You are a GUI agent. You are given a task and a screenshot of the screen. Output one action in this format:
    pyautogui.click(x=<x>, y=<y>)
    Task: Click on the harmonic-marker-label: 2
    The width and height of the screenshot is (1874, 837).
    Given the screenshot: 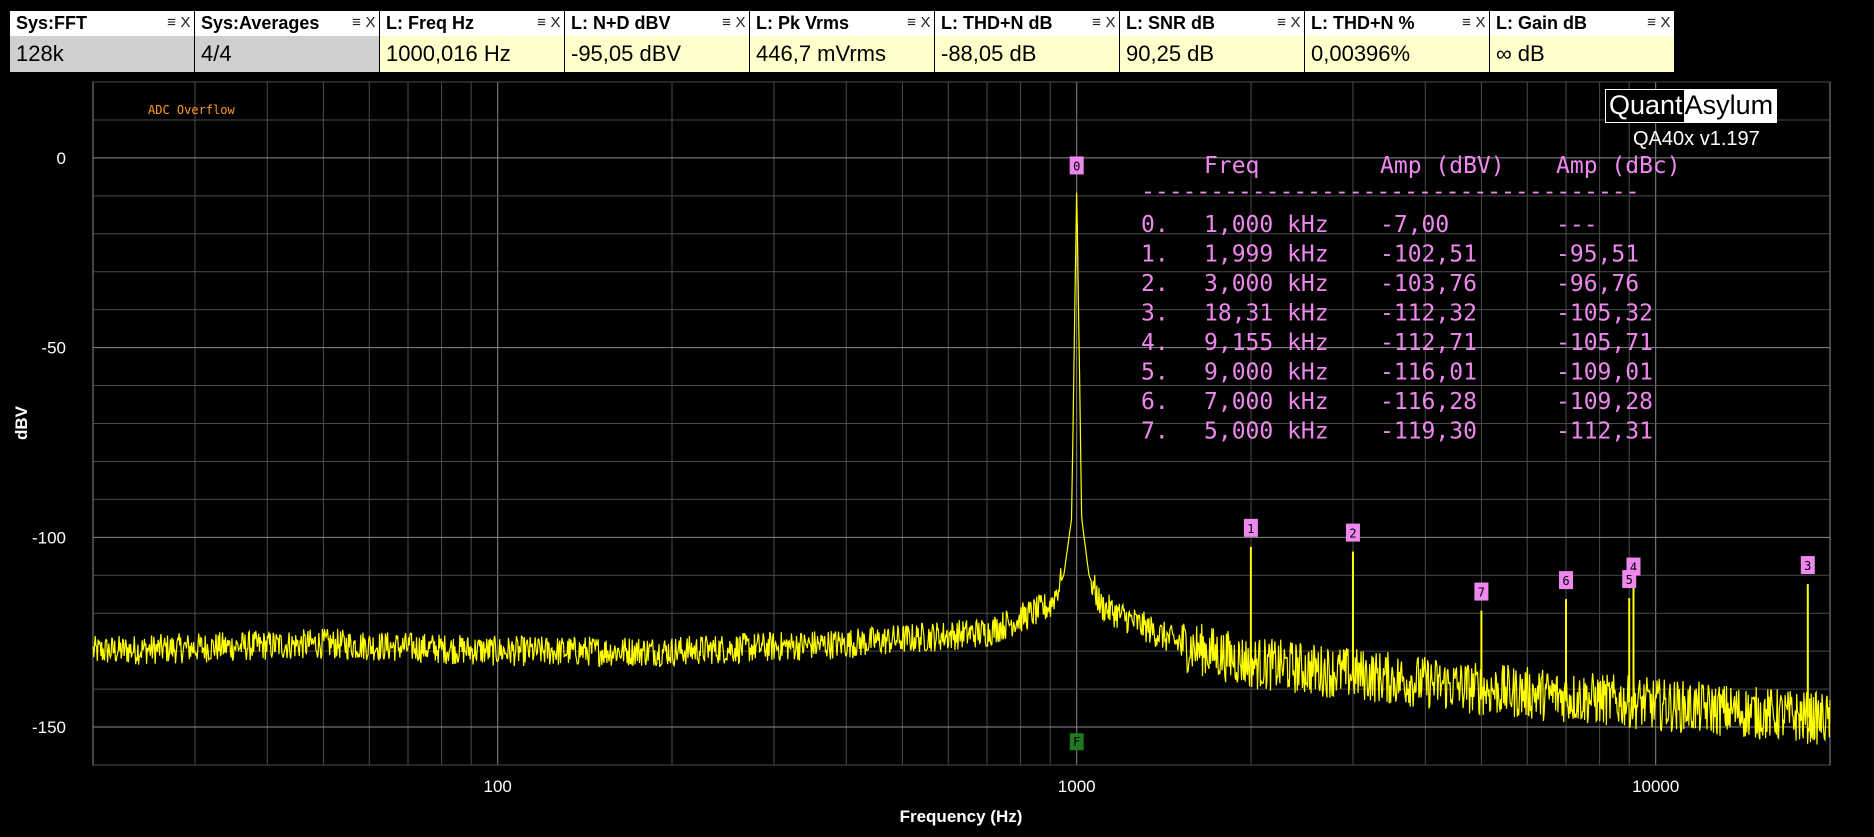 What is the action you would take?
    pyautogui.click(x=1352, y=534)
    